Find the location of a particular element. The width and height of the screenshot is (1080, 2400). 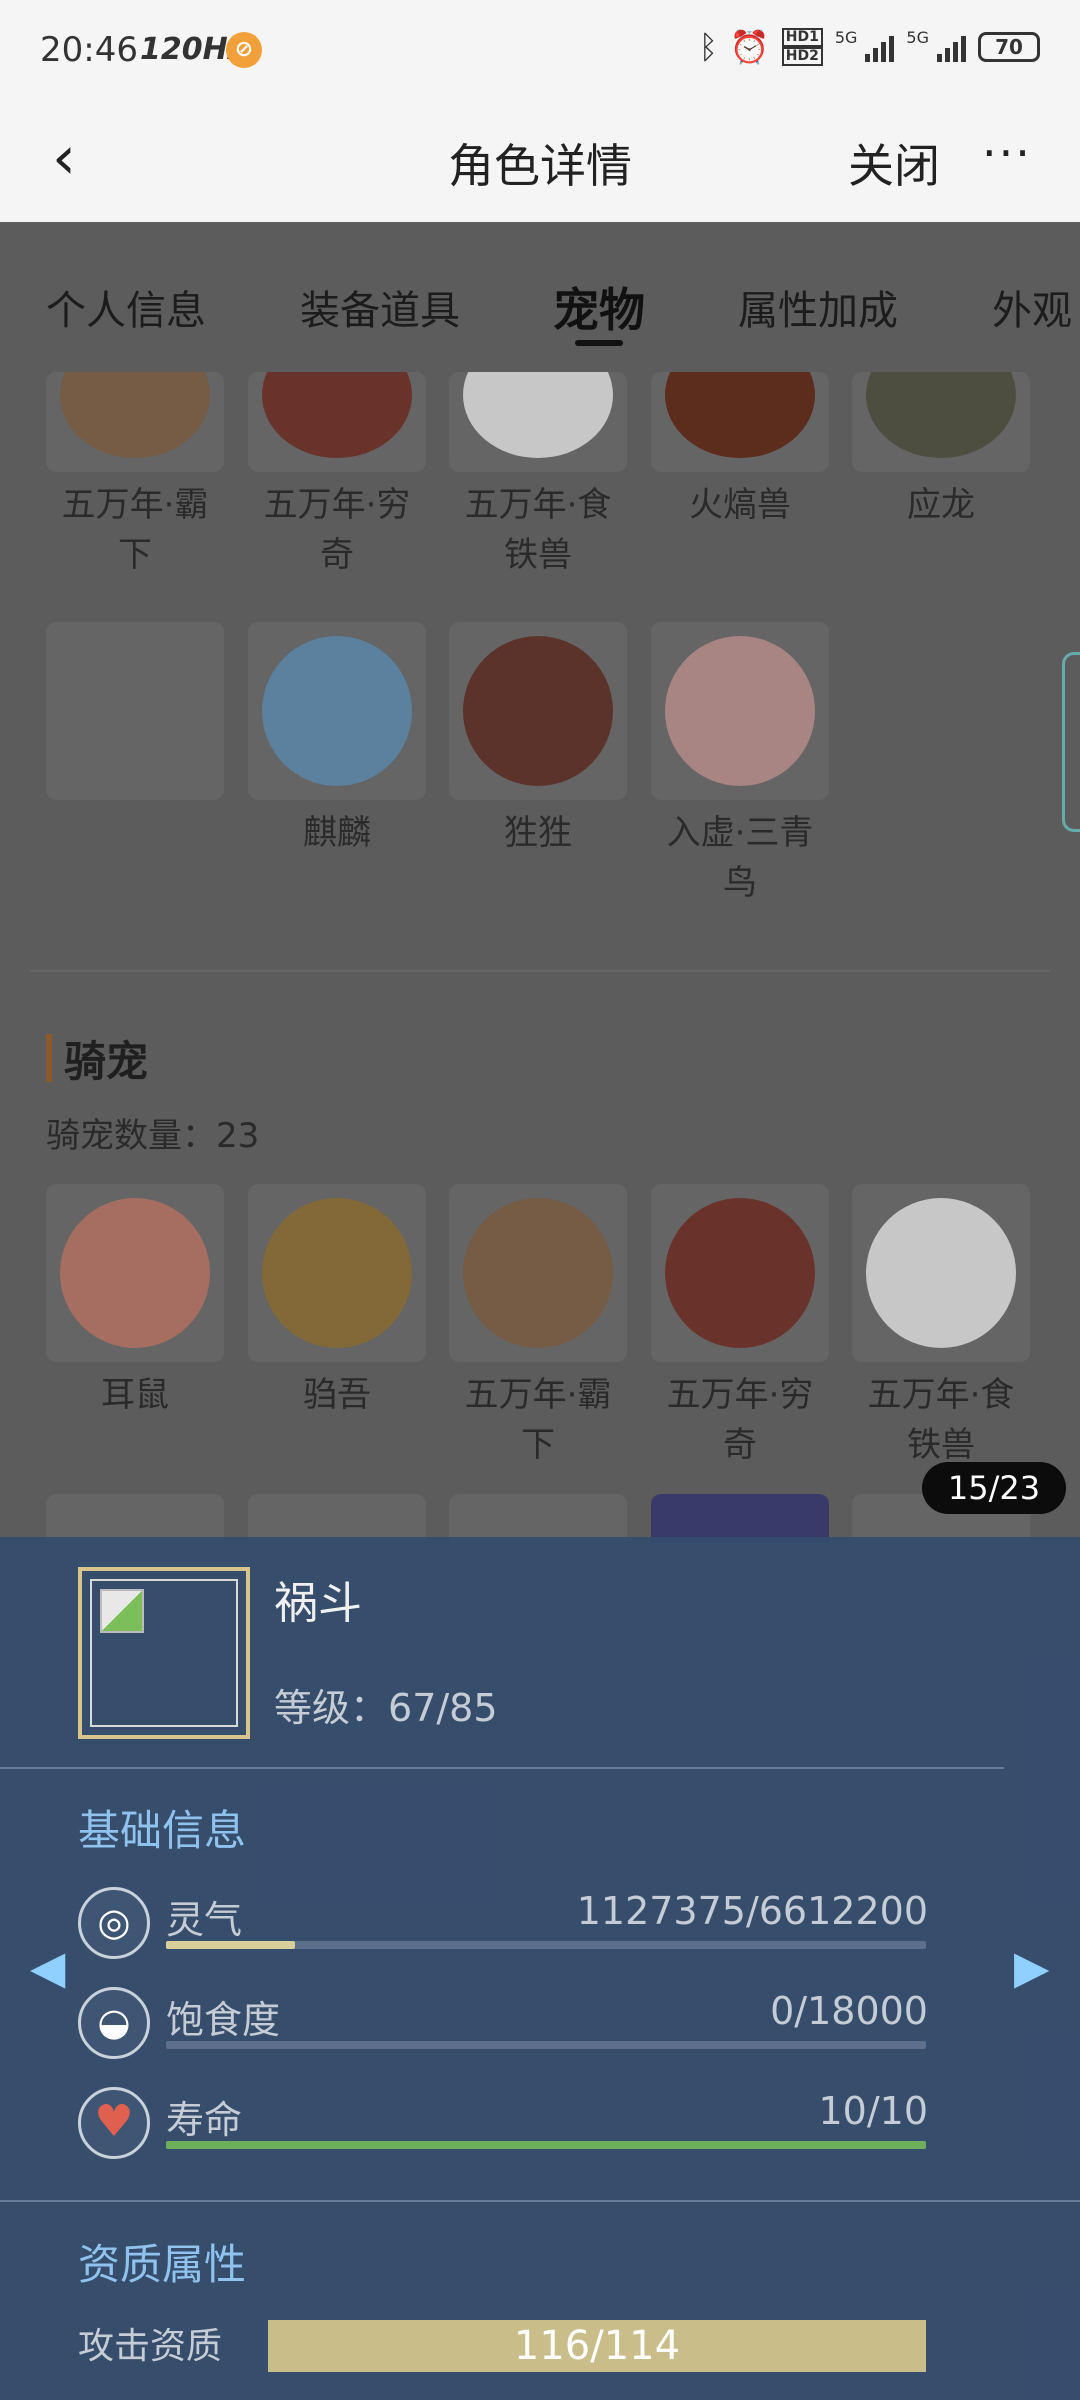

signal-icon is located at coordinates (880, 47).